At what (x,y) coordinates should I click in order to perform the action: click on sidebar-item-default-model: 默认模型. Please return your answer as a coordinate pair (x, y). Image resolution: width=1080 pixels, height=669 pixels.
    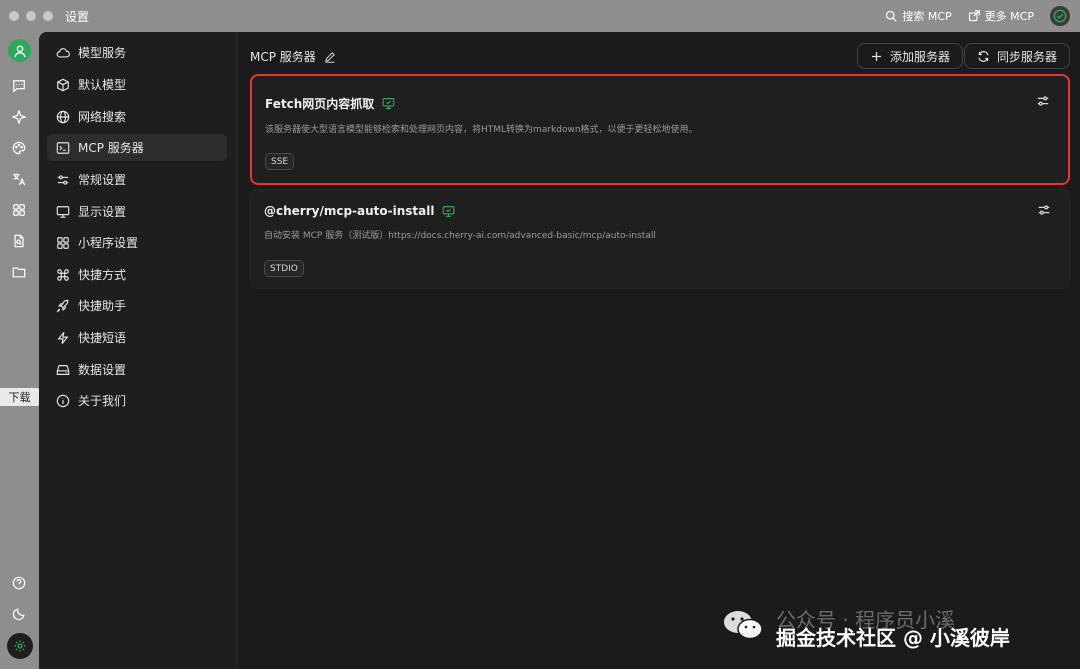
    Looking at the image, I should click on (137, 84).